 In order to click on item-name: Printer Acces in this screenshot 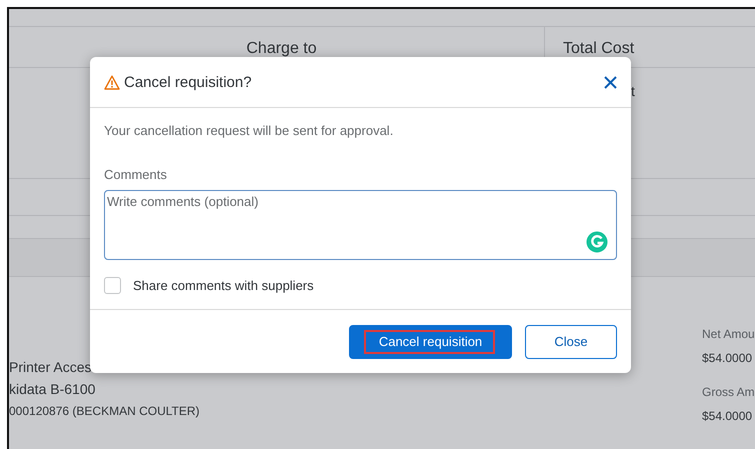, I will do `click(50, 367)`.